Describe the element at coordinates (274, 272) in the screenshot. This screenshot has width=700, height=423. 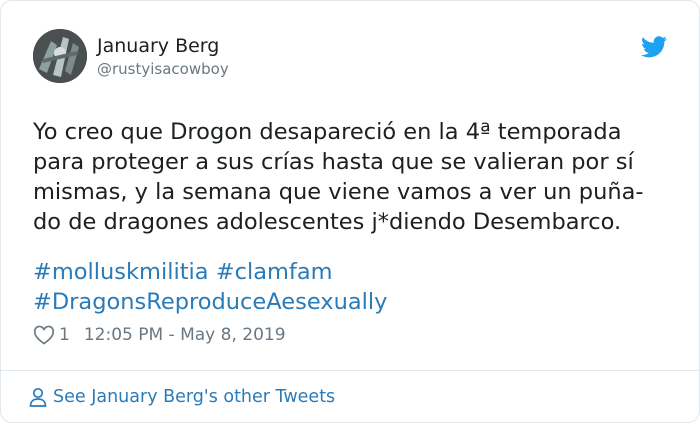
I see `hashtag-link: #clamfam` at that location.